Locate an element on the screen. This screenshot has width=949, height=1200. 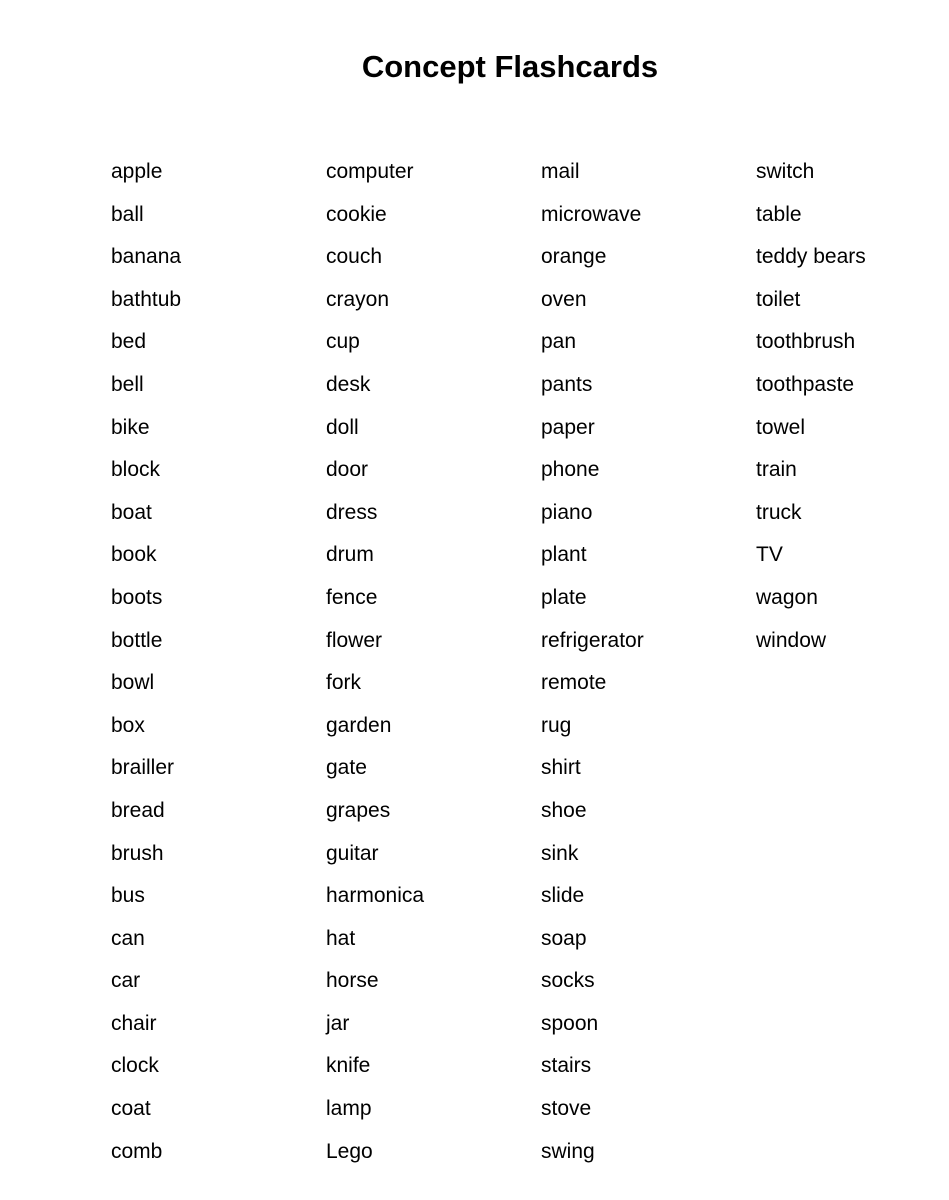
word-item: plate is located at coordinates (564, 597).